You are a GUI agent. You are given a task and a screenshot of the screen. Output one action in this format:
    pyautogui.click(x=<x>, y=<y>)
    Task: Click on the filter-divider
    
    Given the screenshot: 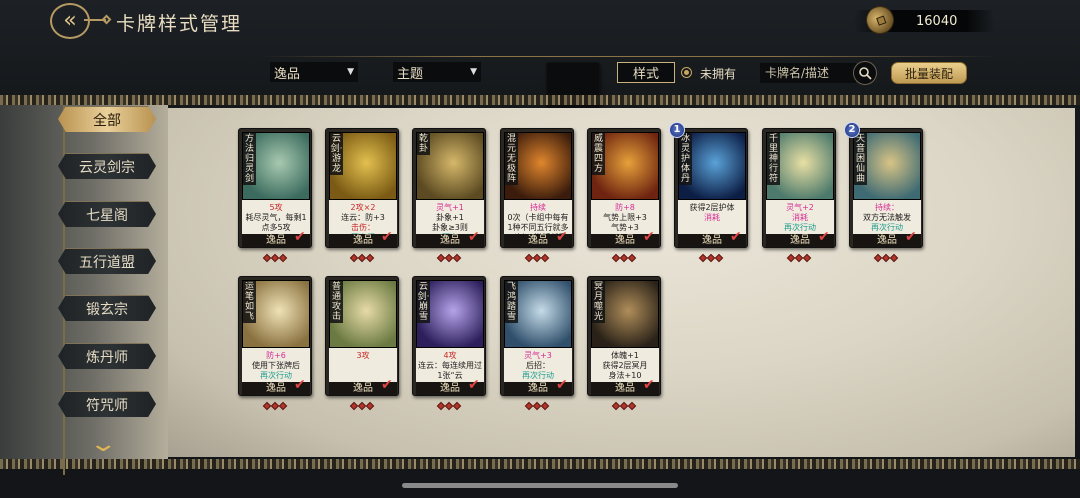 What is the action you would take?
    pyautogui.click(x=627, y=56)
    